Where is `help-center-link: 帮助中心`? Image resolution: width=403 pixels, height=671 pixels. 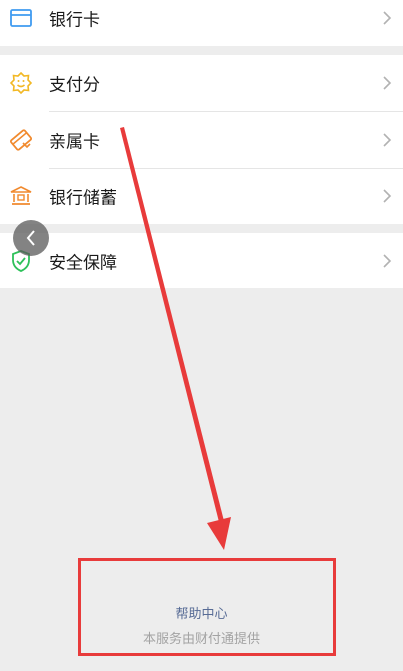 help-center-link: 帮助中心 is located at coordinates (201, 612).